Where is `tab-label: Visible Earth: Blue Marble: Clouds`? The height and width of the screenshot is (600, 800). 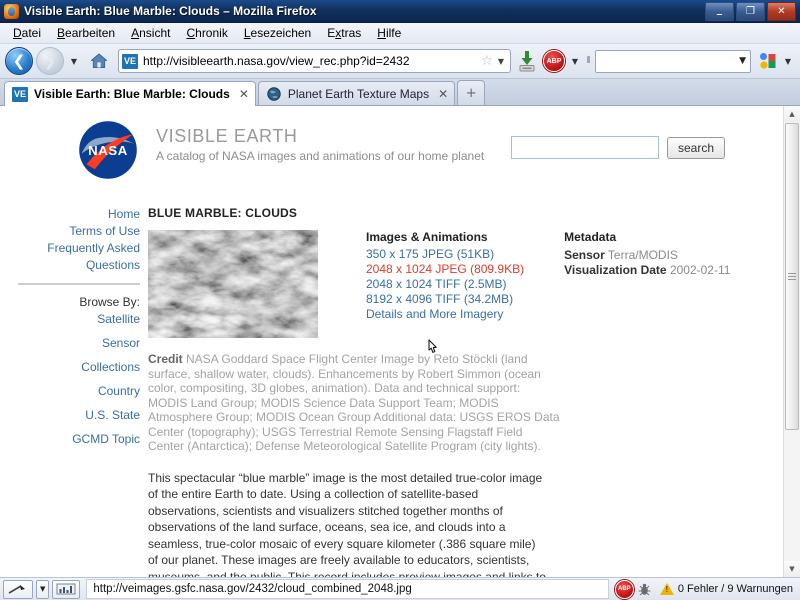
tab-label: Visible Earth: Blue Marble: Clouds is located at coordinates (132, 94).